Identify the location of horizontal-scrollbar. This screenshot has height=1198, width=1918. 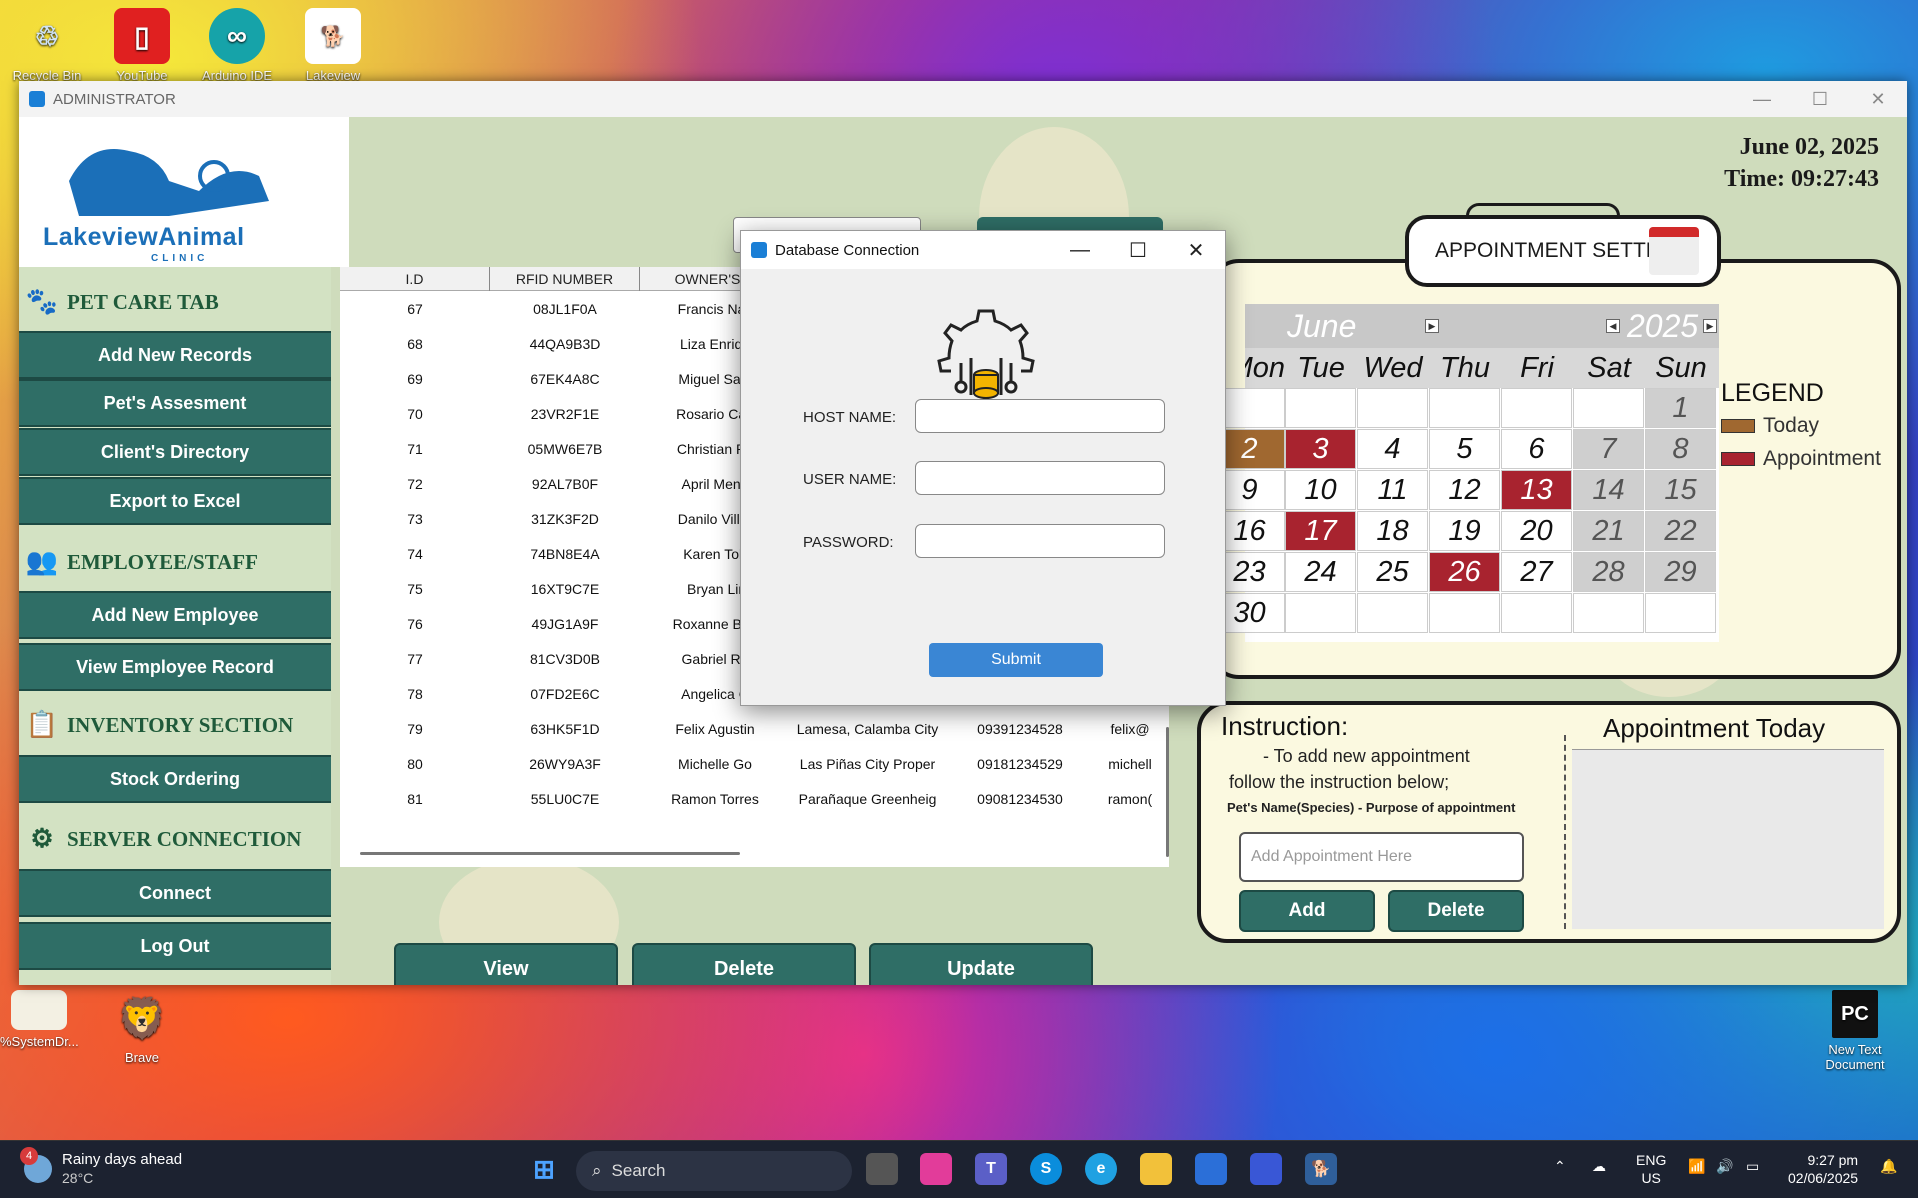
(550, 853).